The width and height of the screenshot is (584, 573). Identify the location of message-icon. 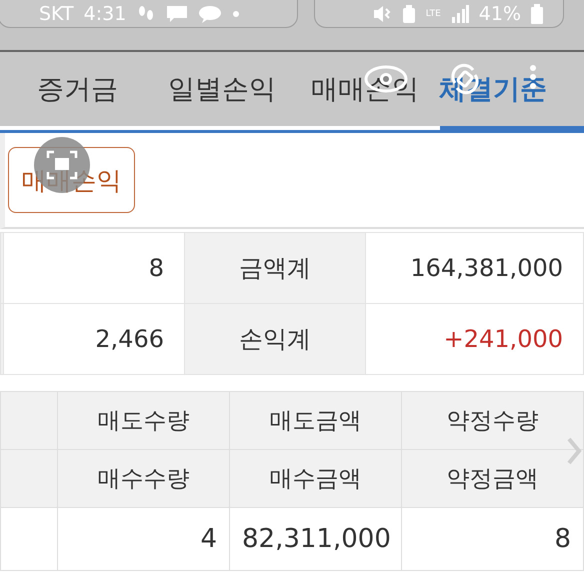
(177, 13).